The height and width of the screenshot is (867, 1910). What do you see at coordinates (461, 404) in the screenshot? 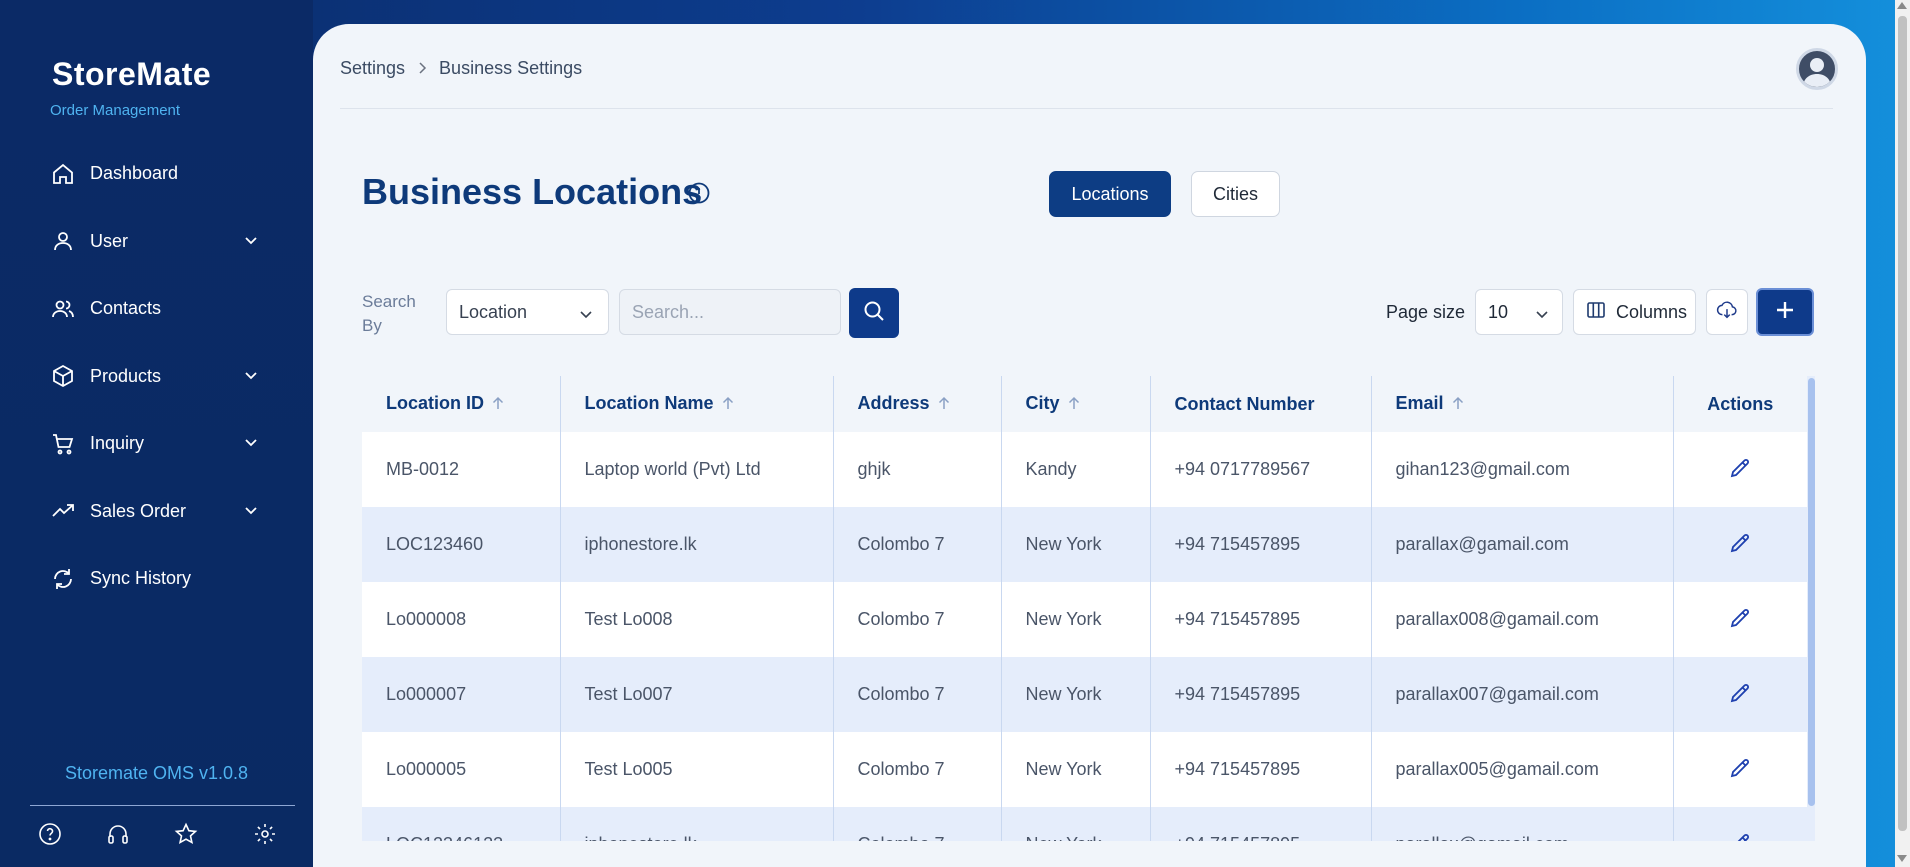
I see `column-header-location-id: Location ID` at bounding box center [461, 404].